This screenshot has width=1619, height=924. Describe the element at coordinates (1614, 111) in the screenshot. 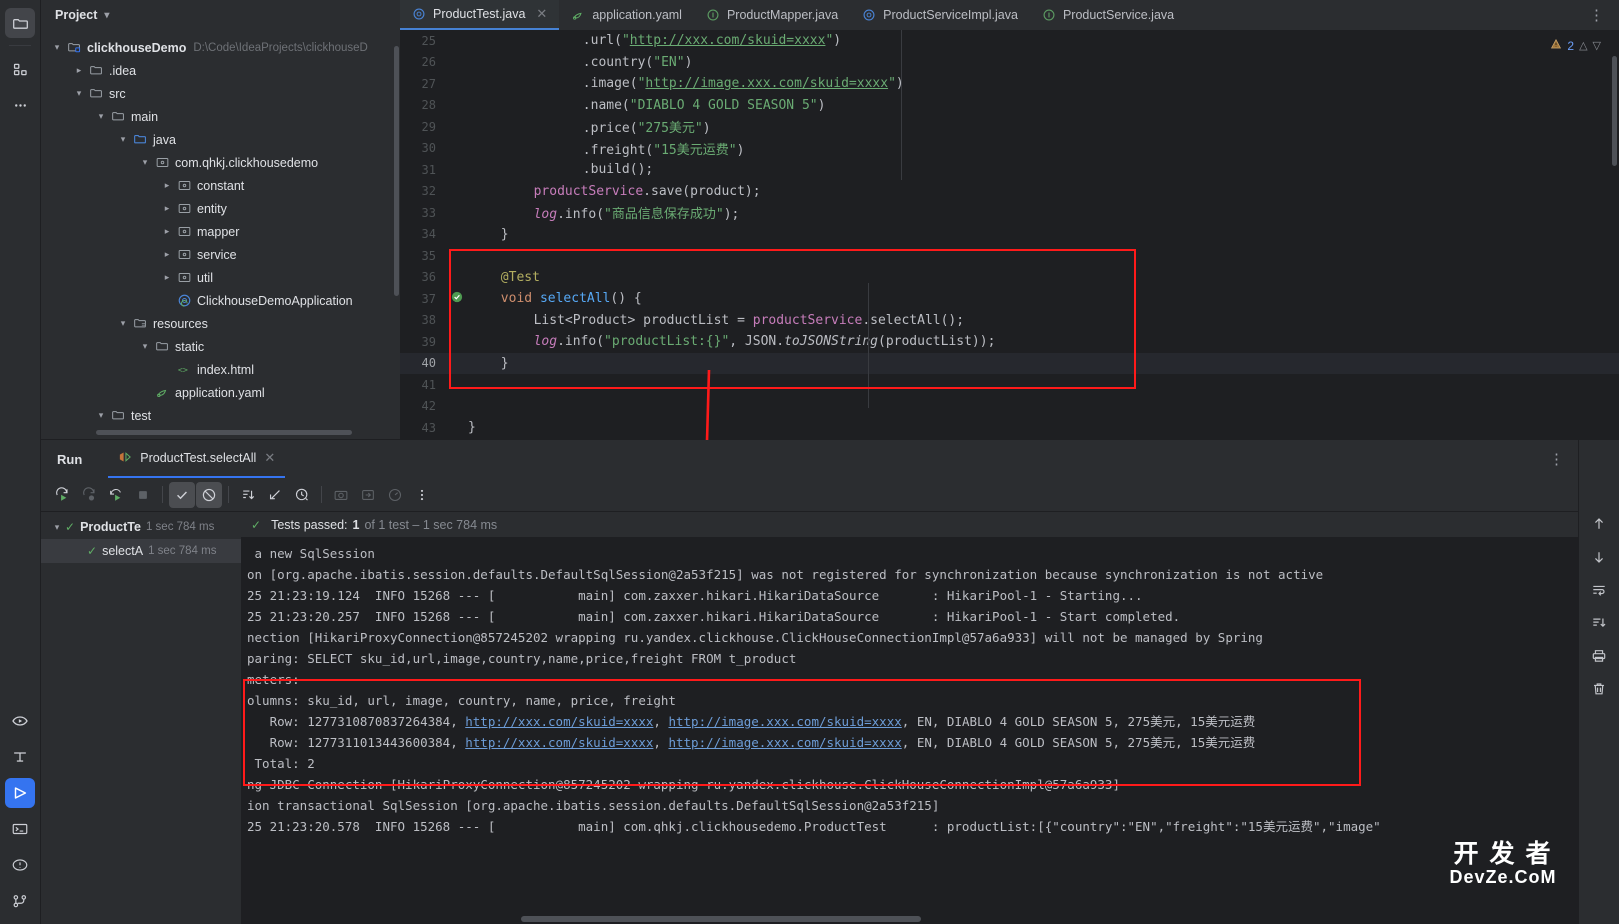

I see `editor-vertical-scrollbar` at that location.